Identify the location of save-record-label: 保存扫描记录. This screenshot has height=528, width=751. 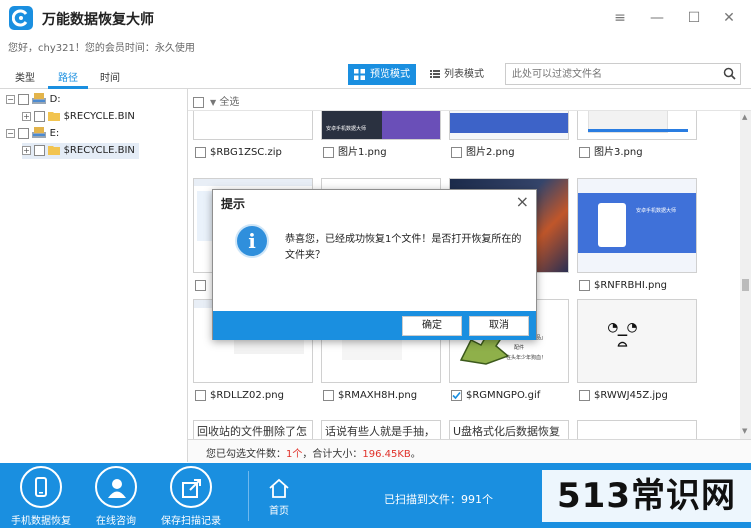
(191, 521).